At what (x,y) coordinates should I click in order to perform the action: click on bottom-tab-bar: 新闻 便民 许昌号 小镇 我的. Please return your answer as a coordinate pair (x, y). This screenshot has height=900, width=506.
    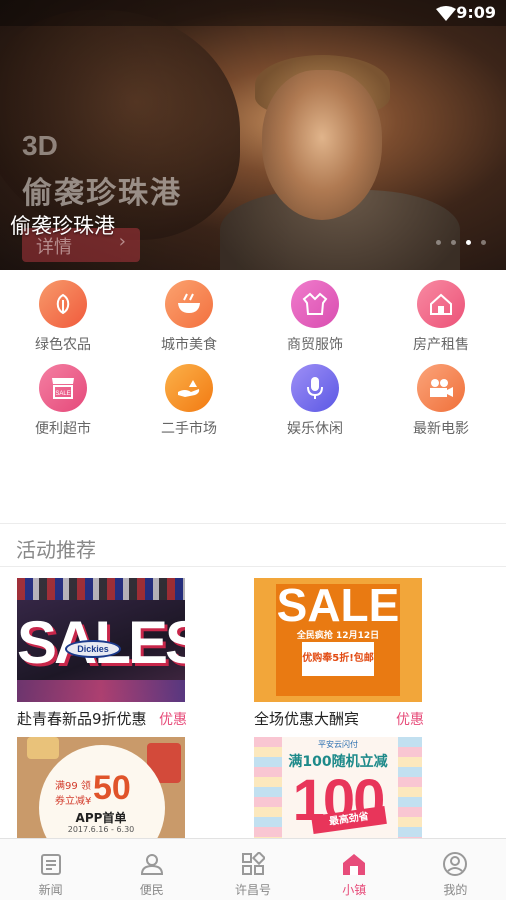
    Looking at the image, I should click on (253, 869).